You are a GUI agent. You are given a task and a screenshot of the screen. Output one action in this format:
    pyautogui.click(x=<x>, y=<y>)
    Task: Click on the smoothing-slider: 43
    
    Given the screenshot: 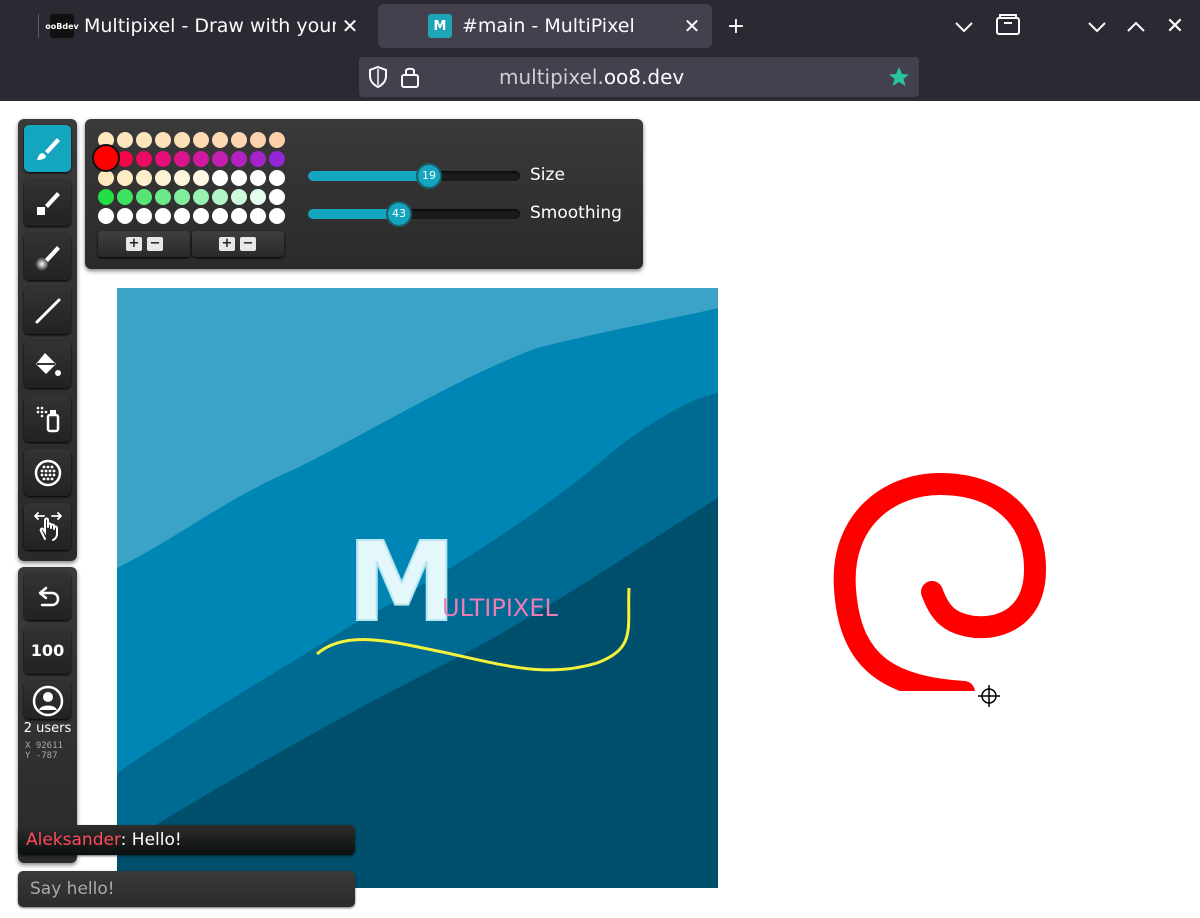 What is the action you would take?
    pyautogui.click(x=414, y=214)
    